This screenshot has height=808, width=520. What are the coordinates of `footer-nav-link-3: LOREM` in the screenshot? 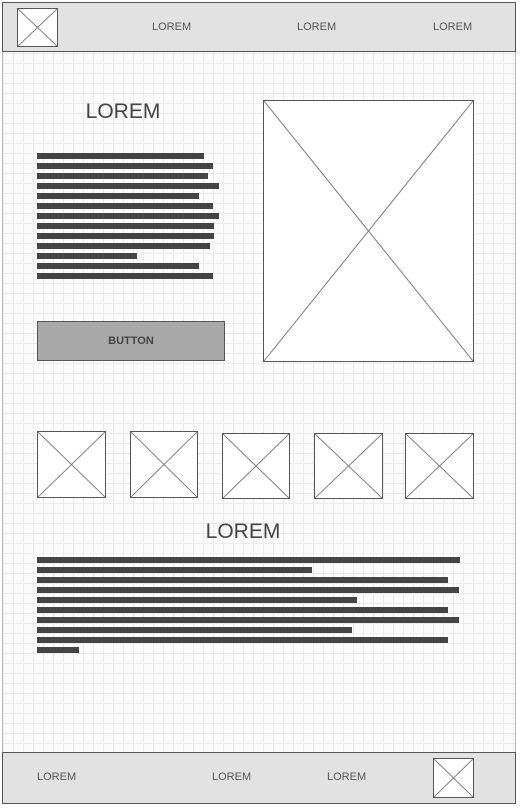 It's located at (346, 777).